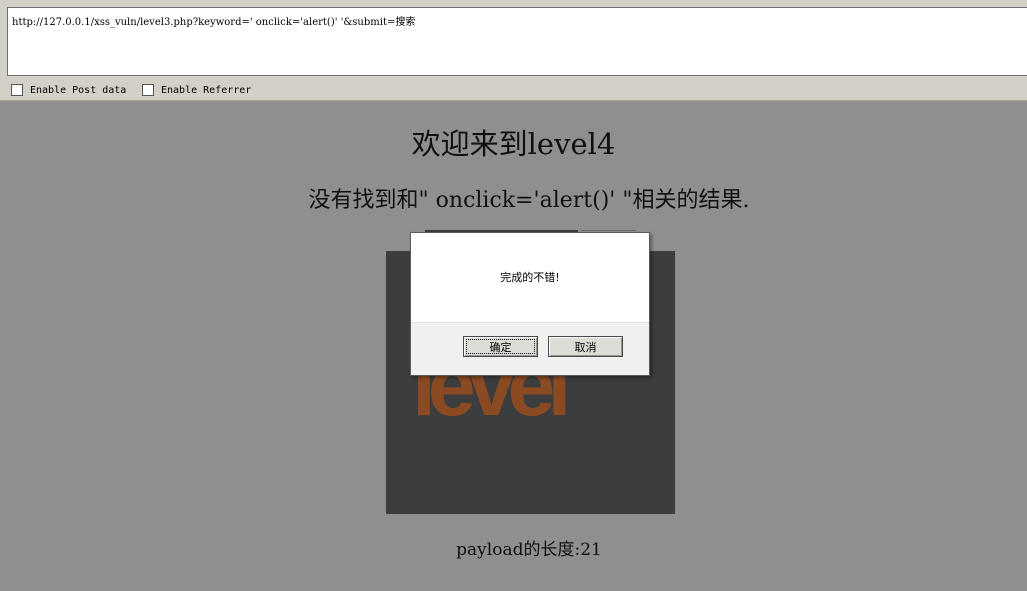 This screenshot has height=591, width=1027. I want to click on enable-post-data-option: Enable Post data, so click(68, 90).